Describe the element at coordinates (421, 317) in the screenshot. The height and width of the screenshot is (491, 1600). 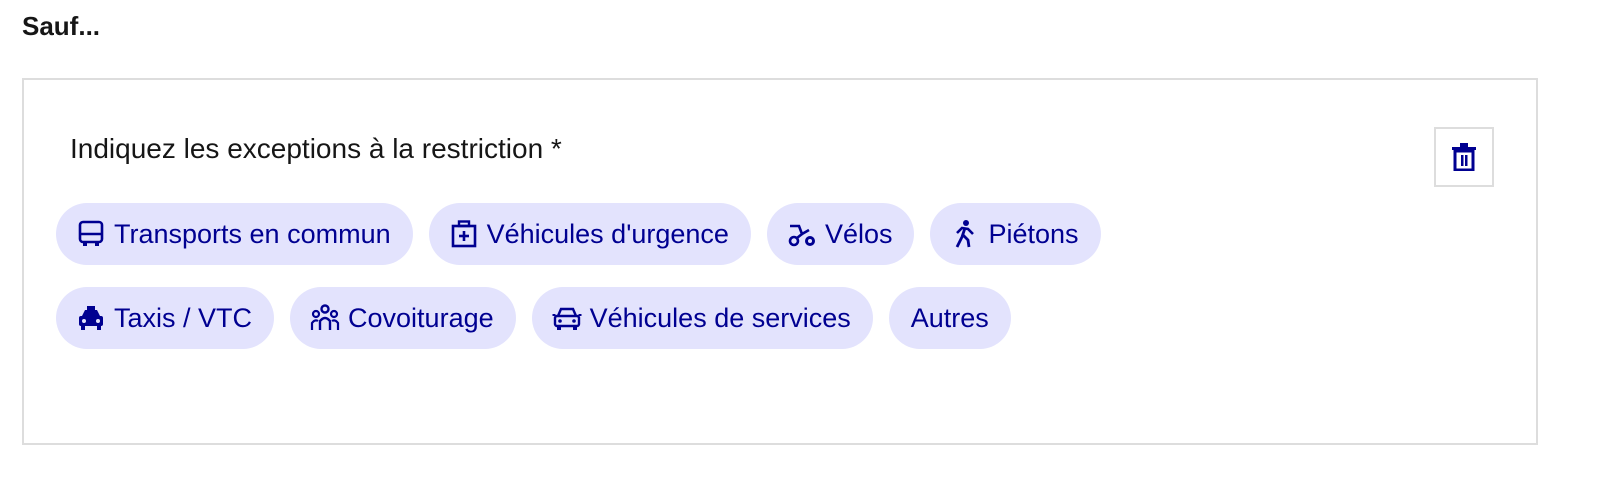
I see `tag-label: Covoiturage` at that location.